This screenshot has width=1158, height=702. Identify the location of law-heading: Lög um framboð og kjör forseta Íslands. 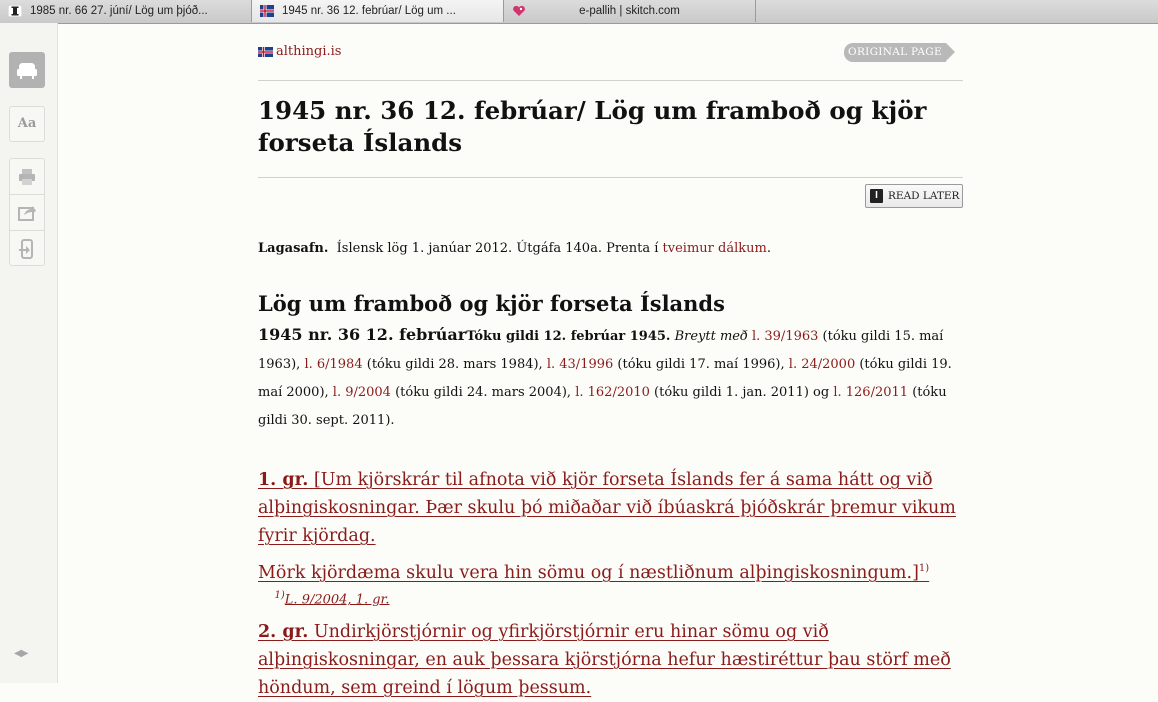
(491, 303).